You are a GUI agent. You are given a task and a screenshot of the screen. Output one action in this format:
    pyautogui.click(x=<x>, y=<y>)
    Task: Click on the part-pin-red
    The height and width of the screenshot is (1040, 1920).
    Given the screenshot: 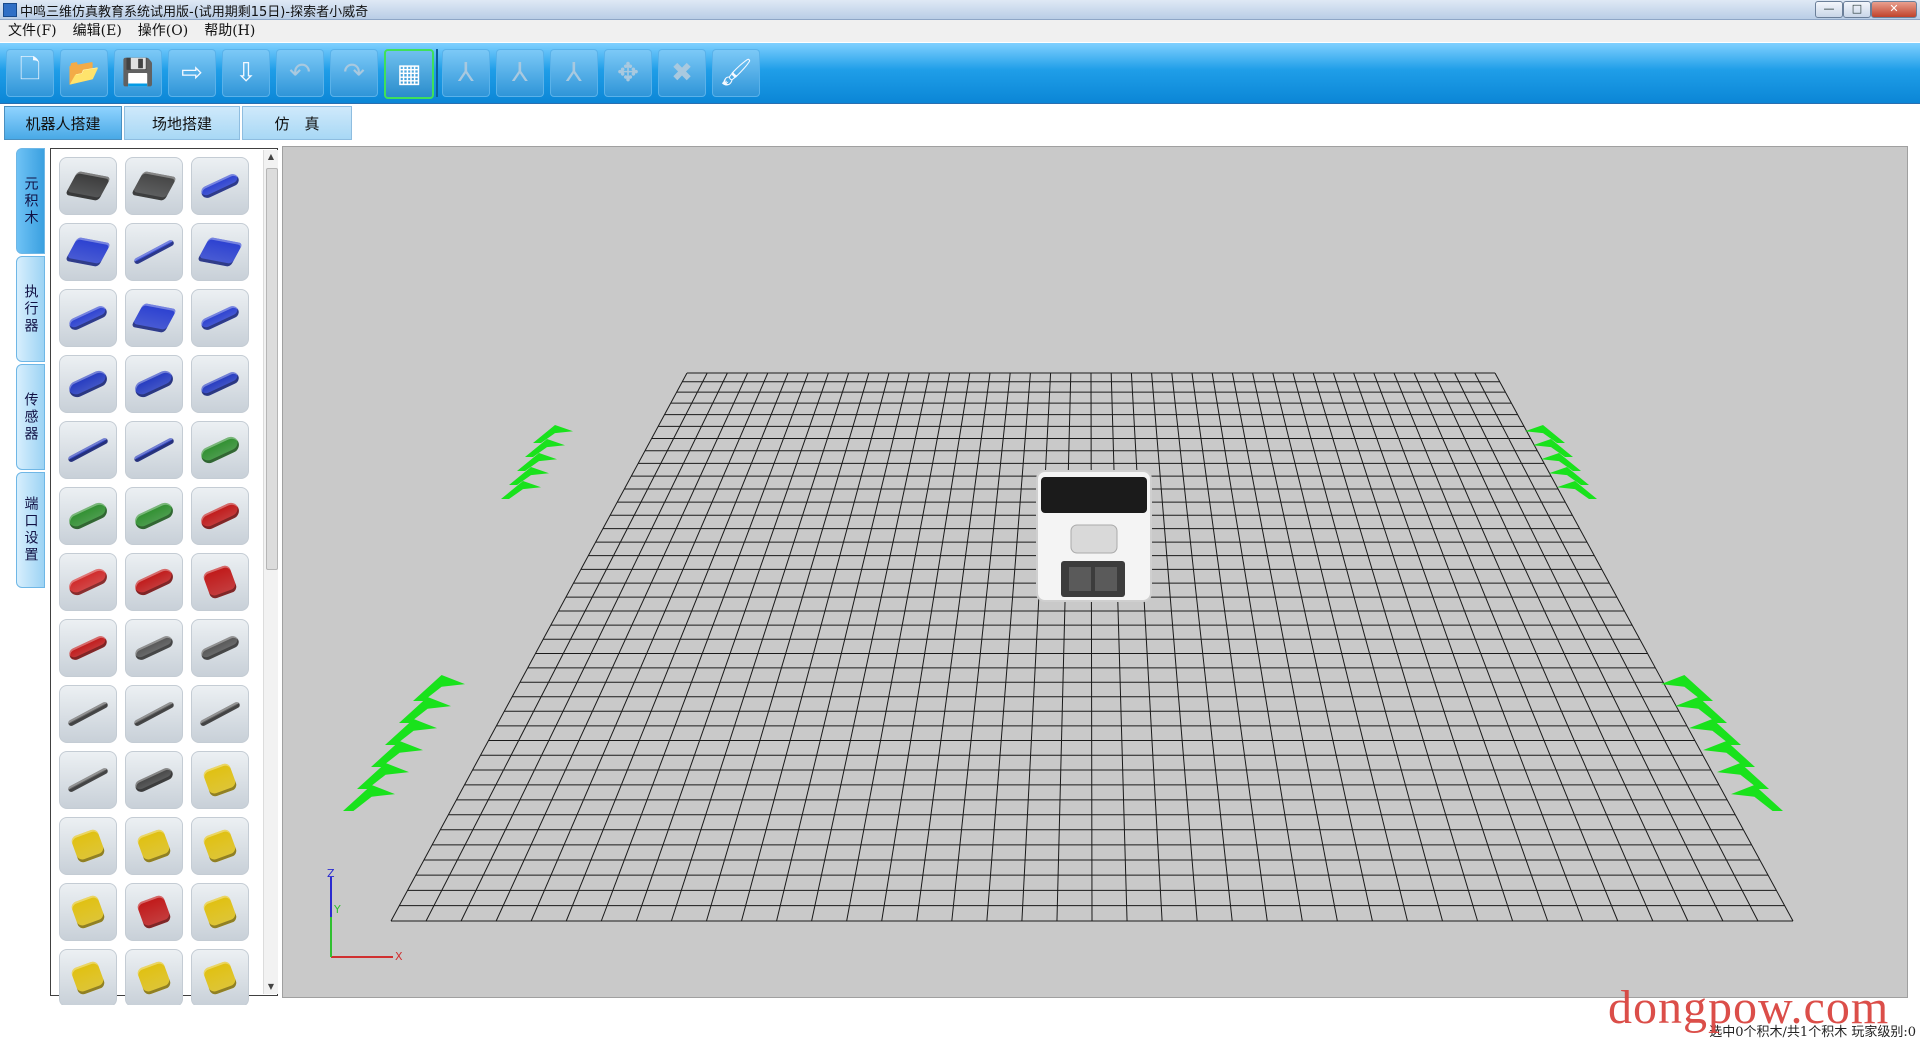 What is the action you would take?
    pyautogui.click(x=154, y=582)
    